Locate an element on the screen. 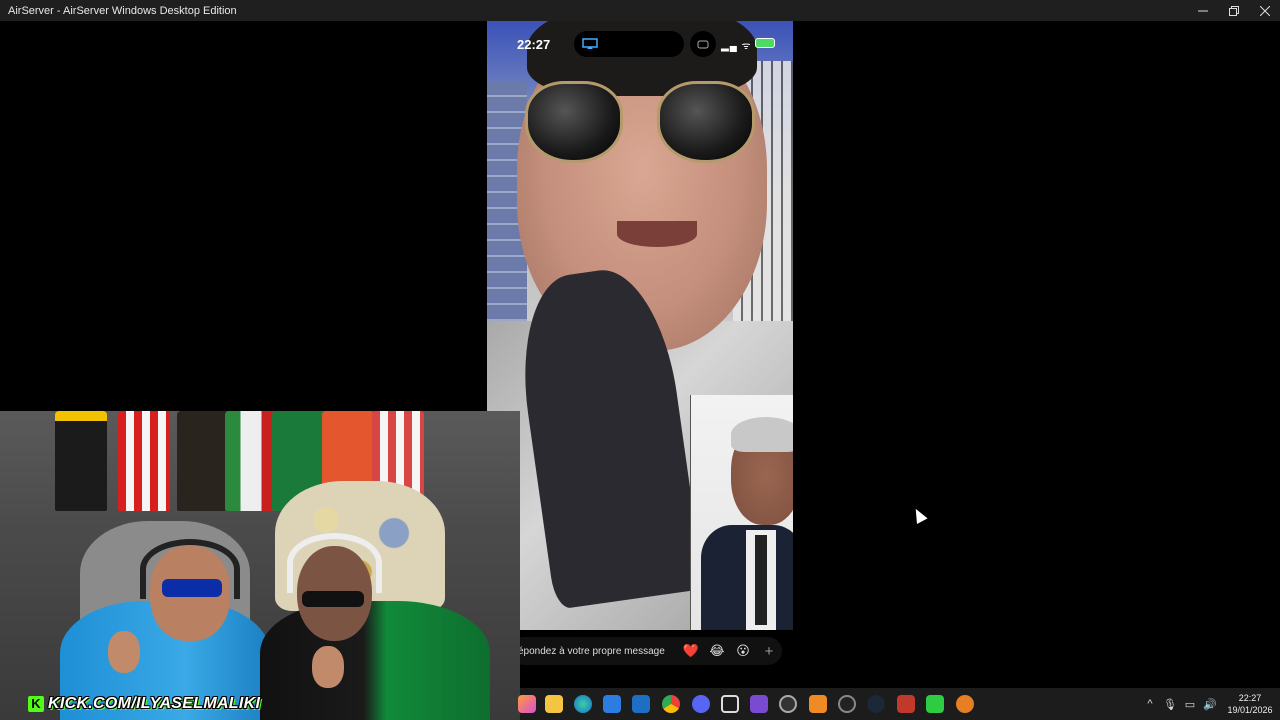 This screenshot has height=720, width=1280. discord-icon is located at coordinates (701, 704).